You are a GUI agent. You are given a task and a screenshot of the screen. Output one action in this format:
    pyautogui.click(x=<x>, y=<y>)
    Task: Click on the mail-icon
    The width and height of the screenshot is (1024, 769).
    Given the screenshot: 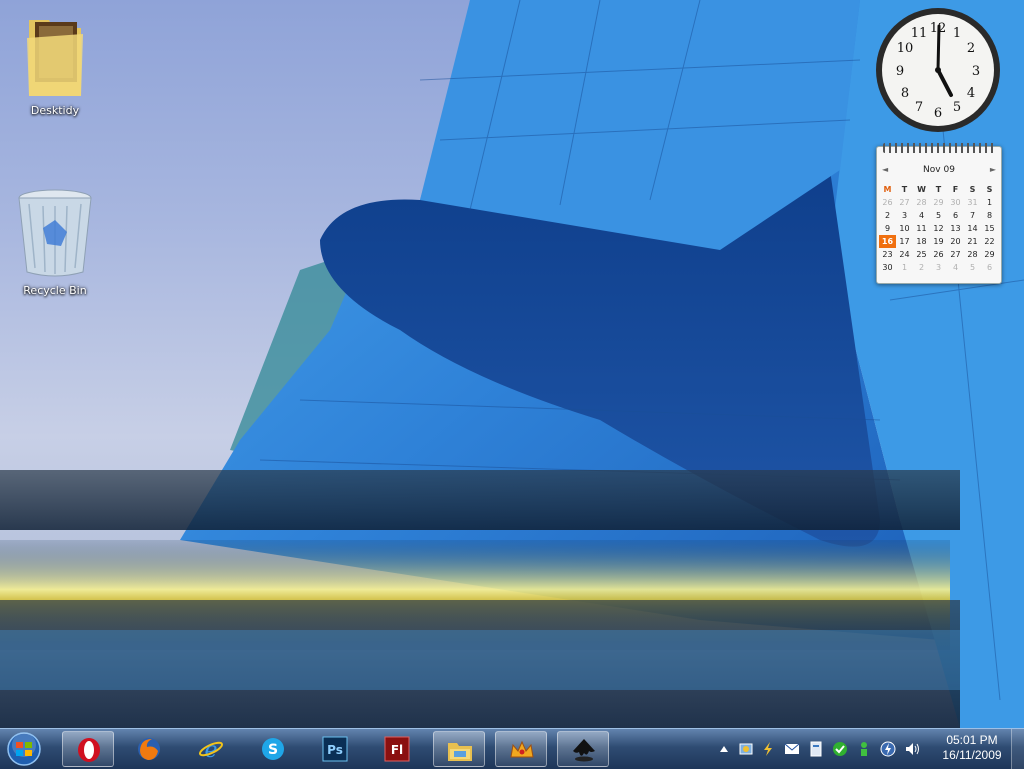 What is the action you would take?
    pyautogui.click(x=792, y=749)
    